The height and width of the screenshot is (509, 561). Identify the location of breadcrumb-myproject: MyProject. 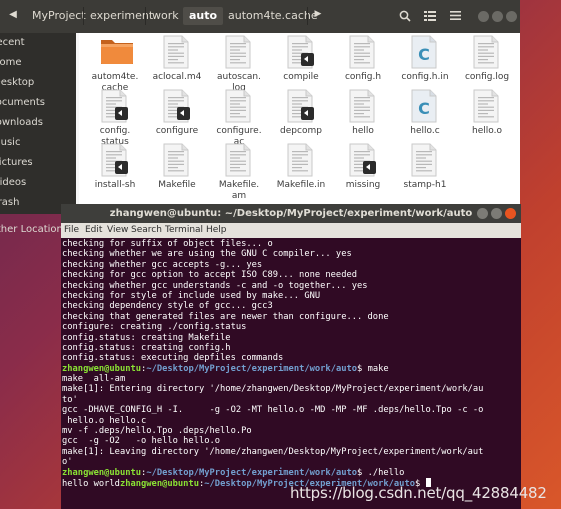
(59, 16).